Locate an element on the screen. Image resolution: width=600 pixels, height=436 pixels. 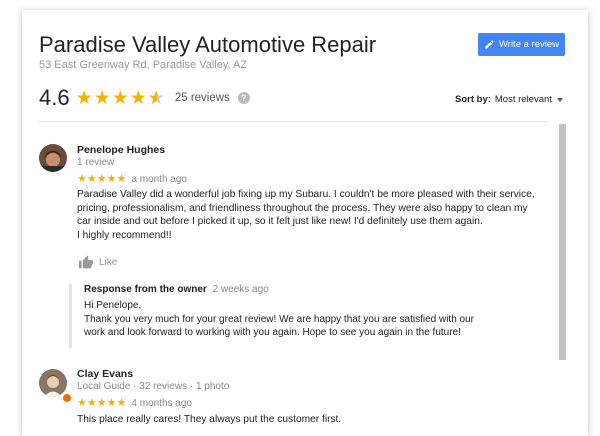
review-rating: ★ ★ ★ ★ ★ 4 months ago is located at coordinates (134, 403).